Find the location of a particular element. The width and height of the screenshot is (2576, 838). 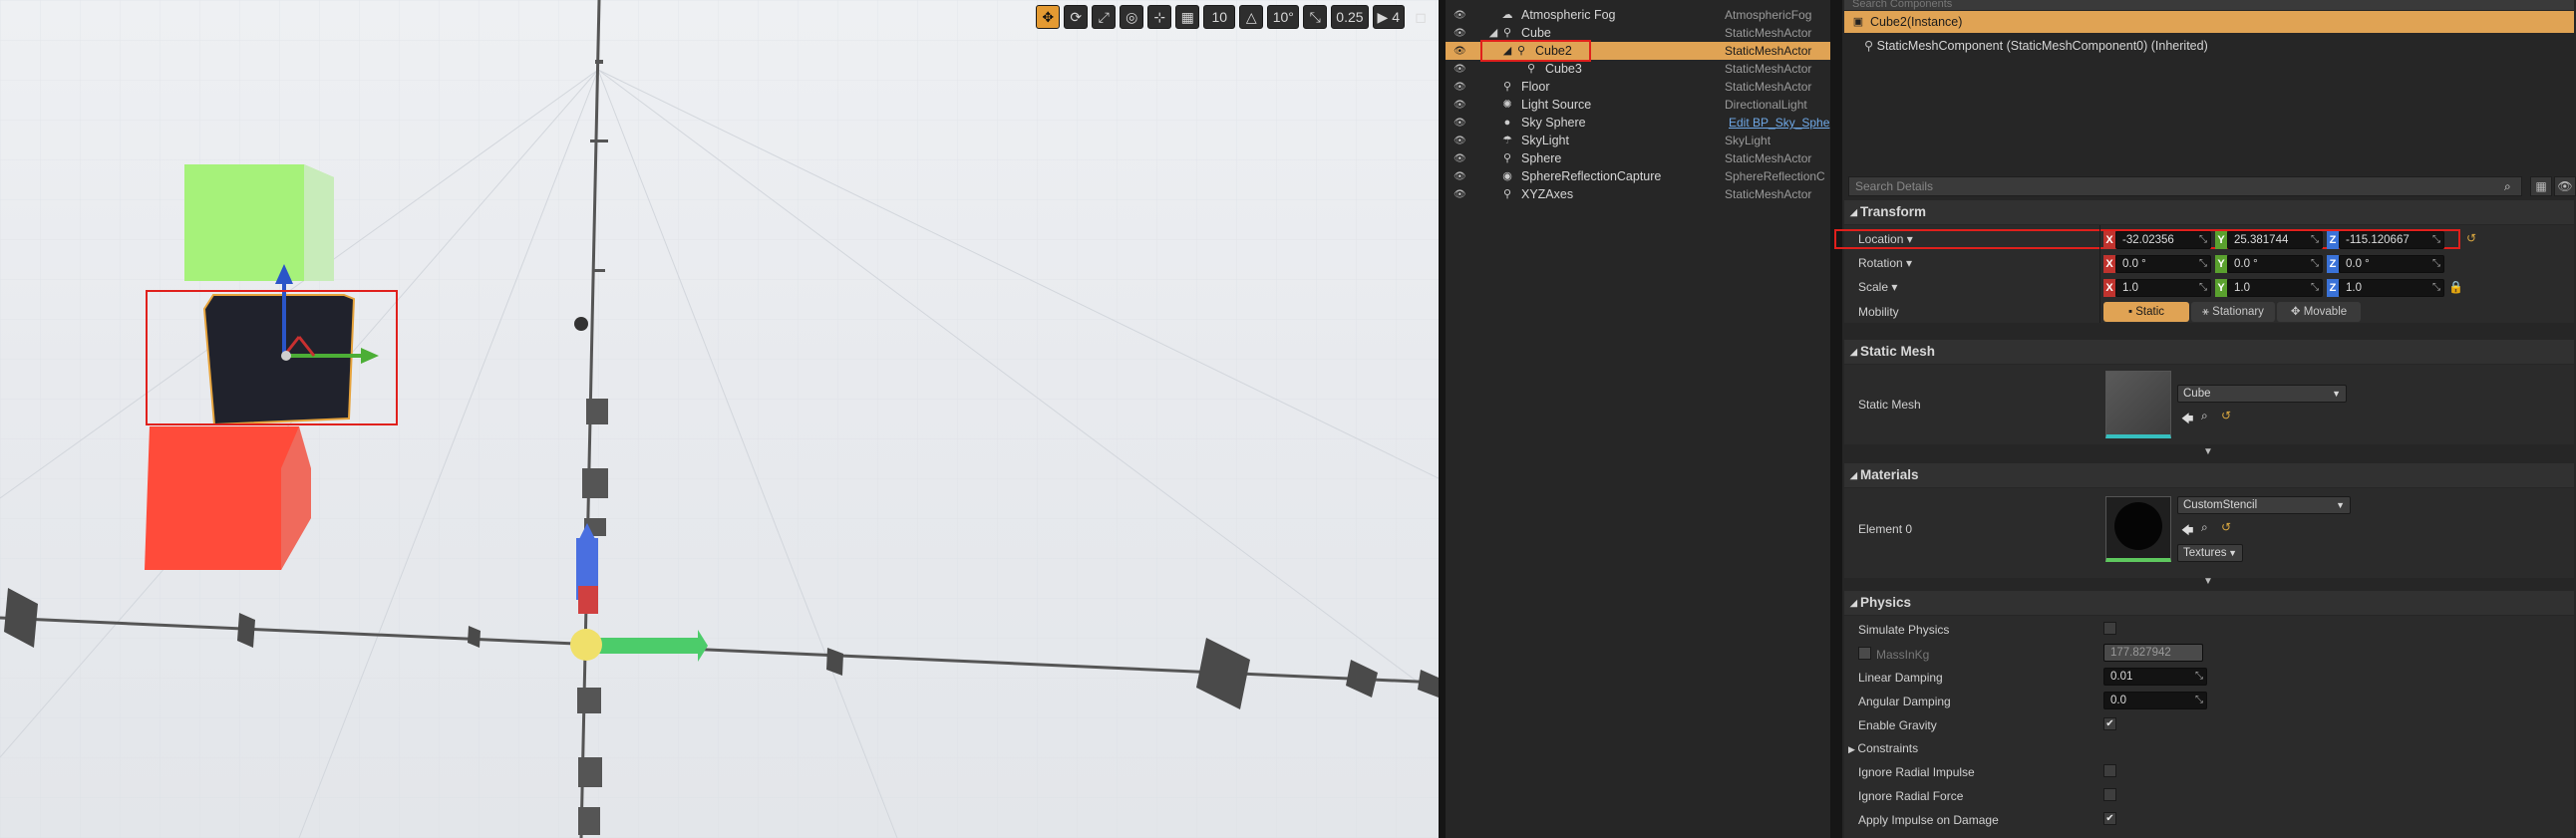

scale-snap-value: 0.25 is located at coordinates (1350, 17).